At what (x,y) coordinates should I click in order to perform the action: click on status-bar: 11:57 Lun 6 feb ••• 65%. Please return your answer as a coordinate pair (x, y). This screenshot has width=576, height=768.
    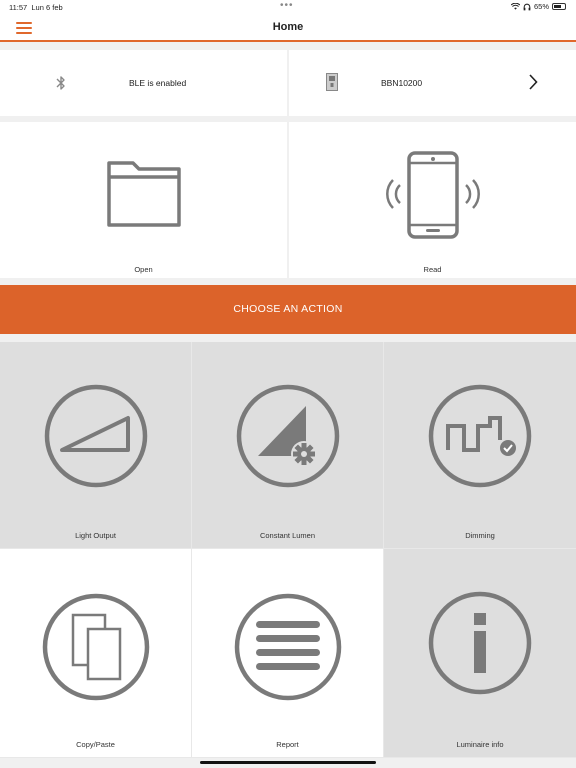
    Looking at the image, I should click on (288, 7).